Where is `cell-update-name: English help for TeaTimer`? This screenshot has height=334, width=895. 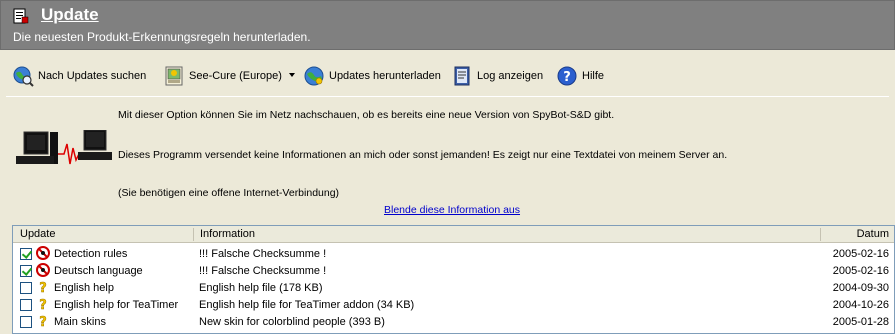 cell-update-name: English help for TeaTimer is located at coordinates (116, 305).